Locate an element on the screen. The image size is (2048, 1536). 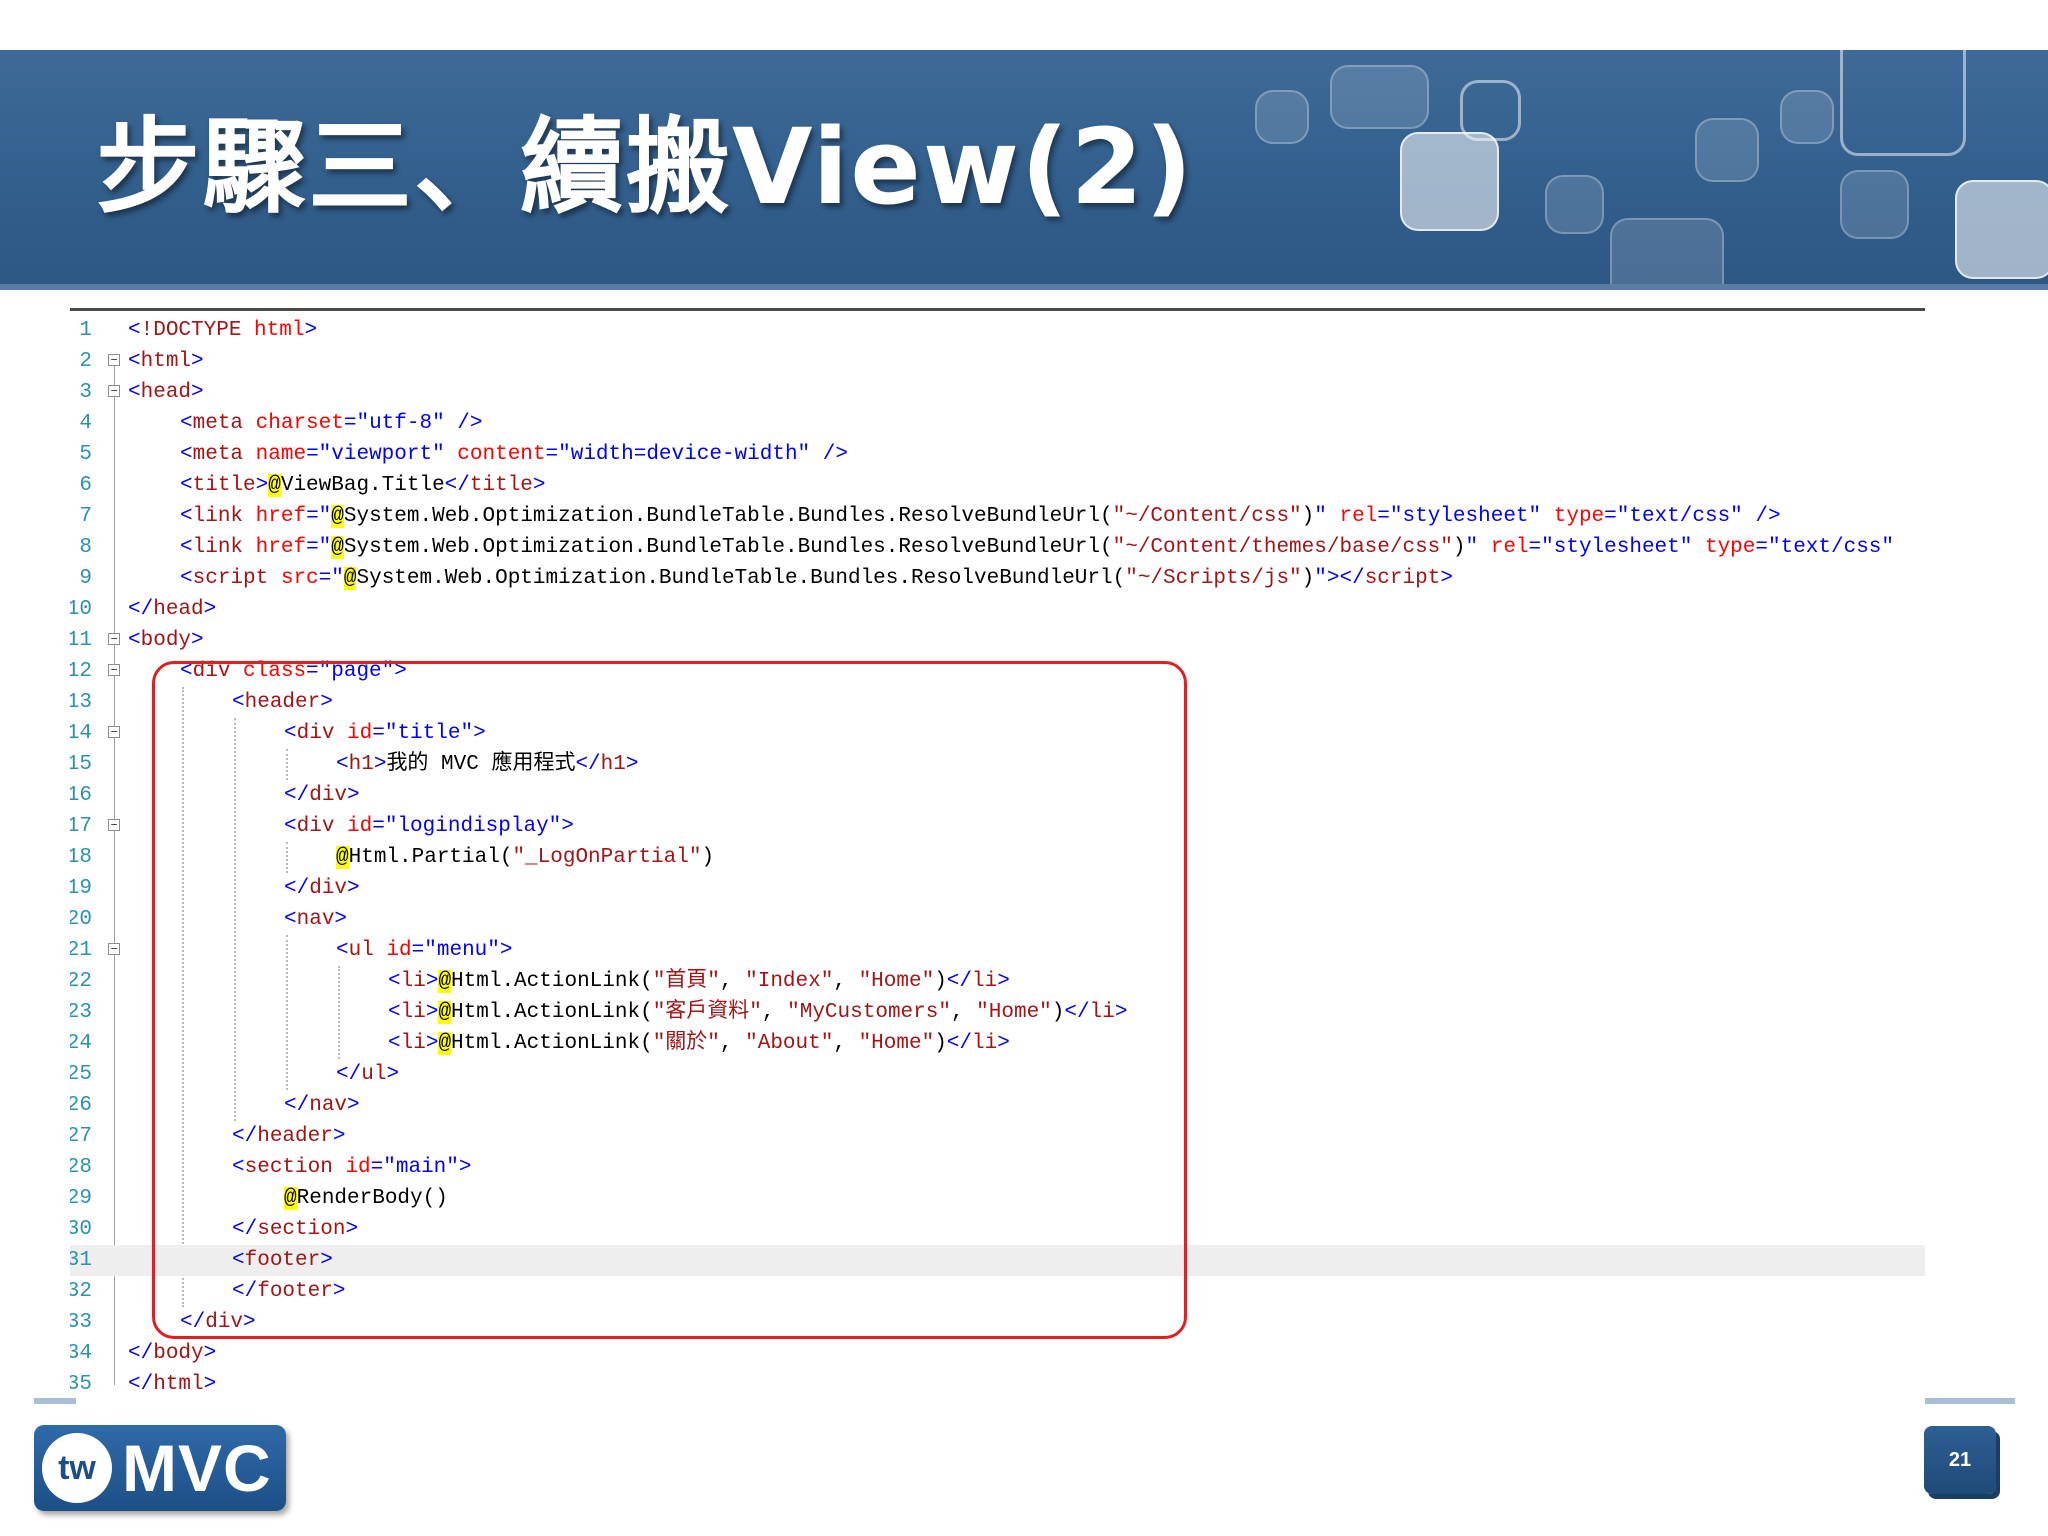
code-token: ViewBag.Title is located at coordinates (362, 485).